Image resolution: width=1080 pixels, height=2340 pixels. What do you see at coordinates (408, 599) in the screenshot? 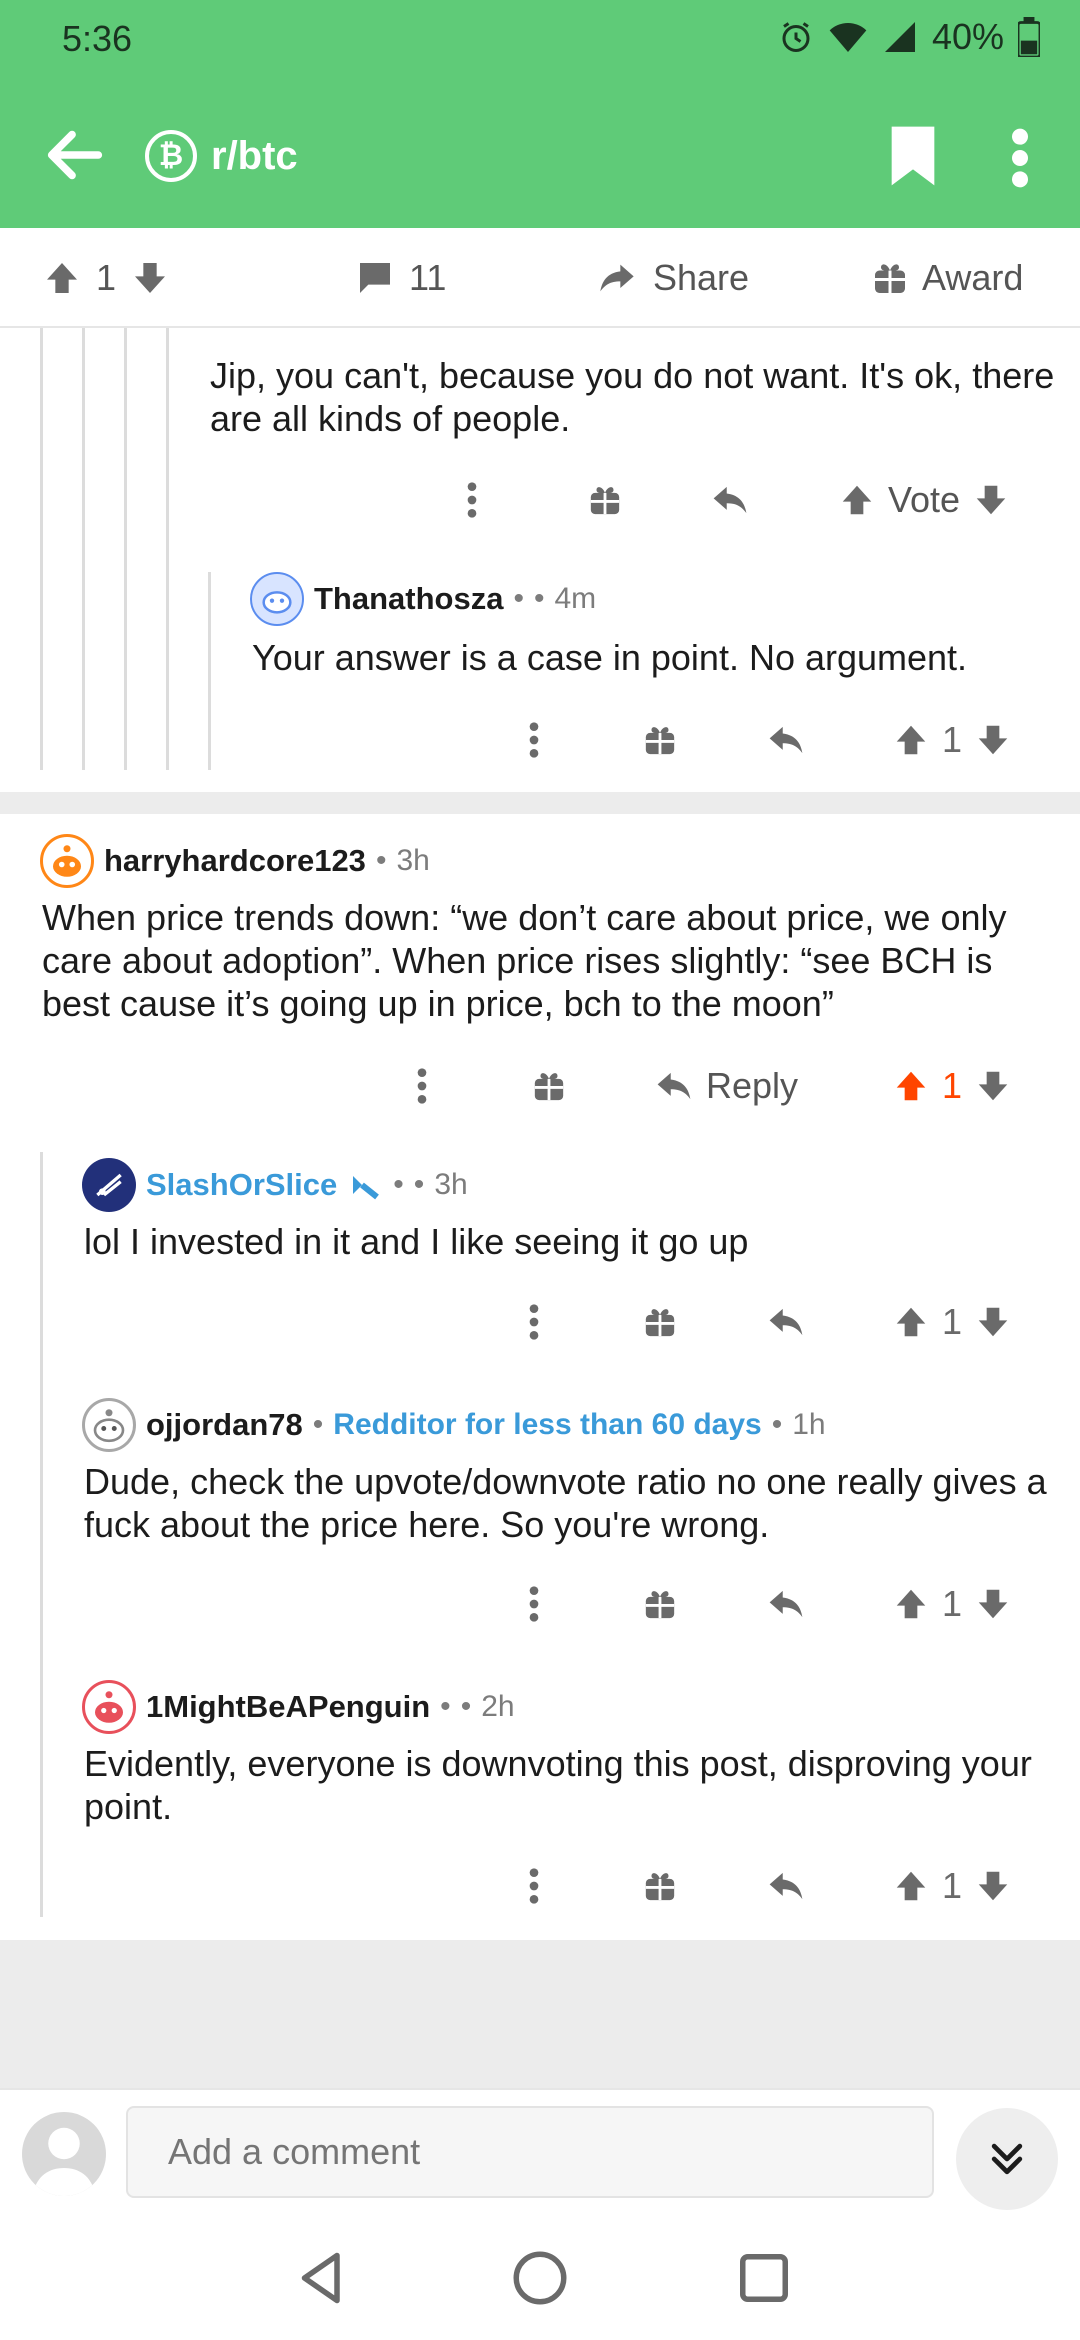
I see `comment-username: Thanathosza` at bounding box center [408, 599].